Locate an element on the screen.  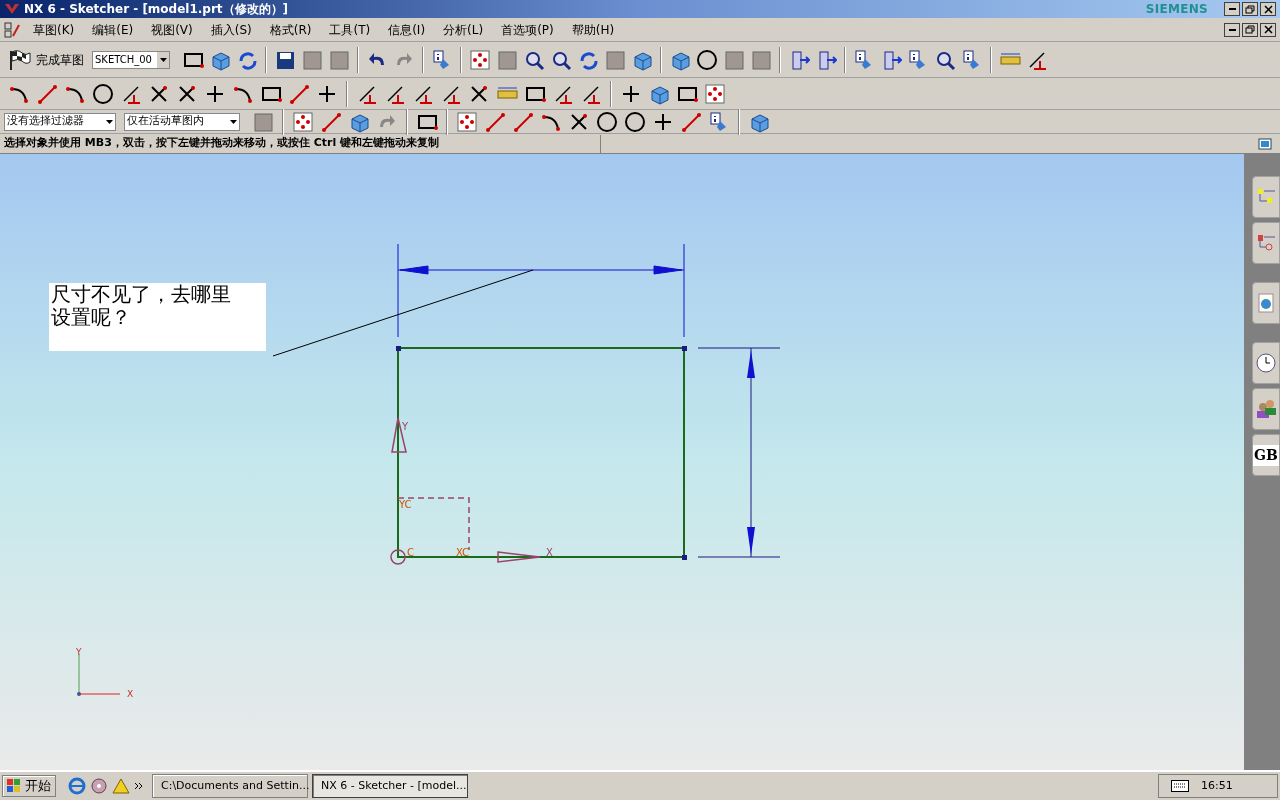
view-triad-drawing is located at coordinates (99, 674).